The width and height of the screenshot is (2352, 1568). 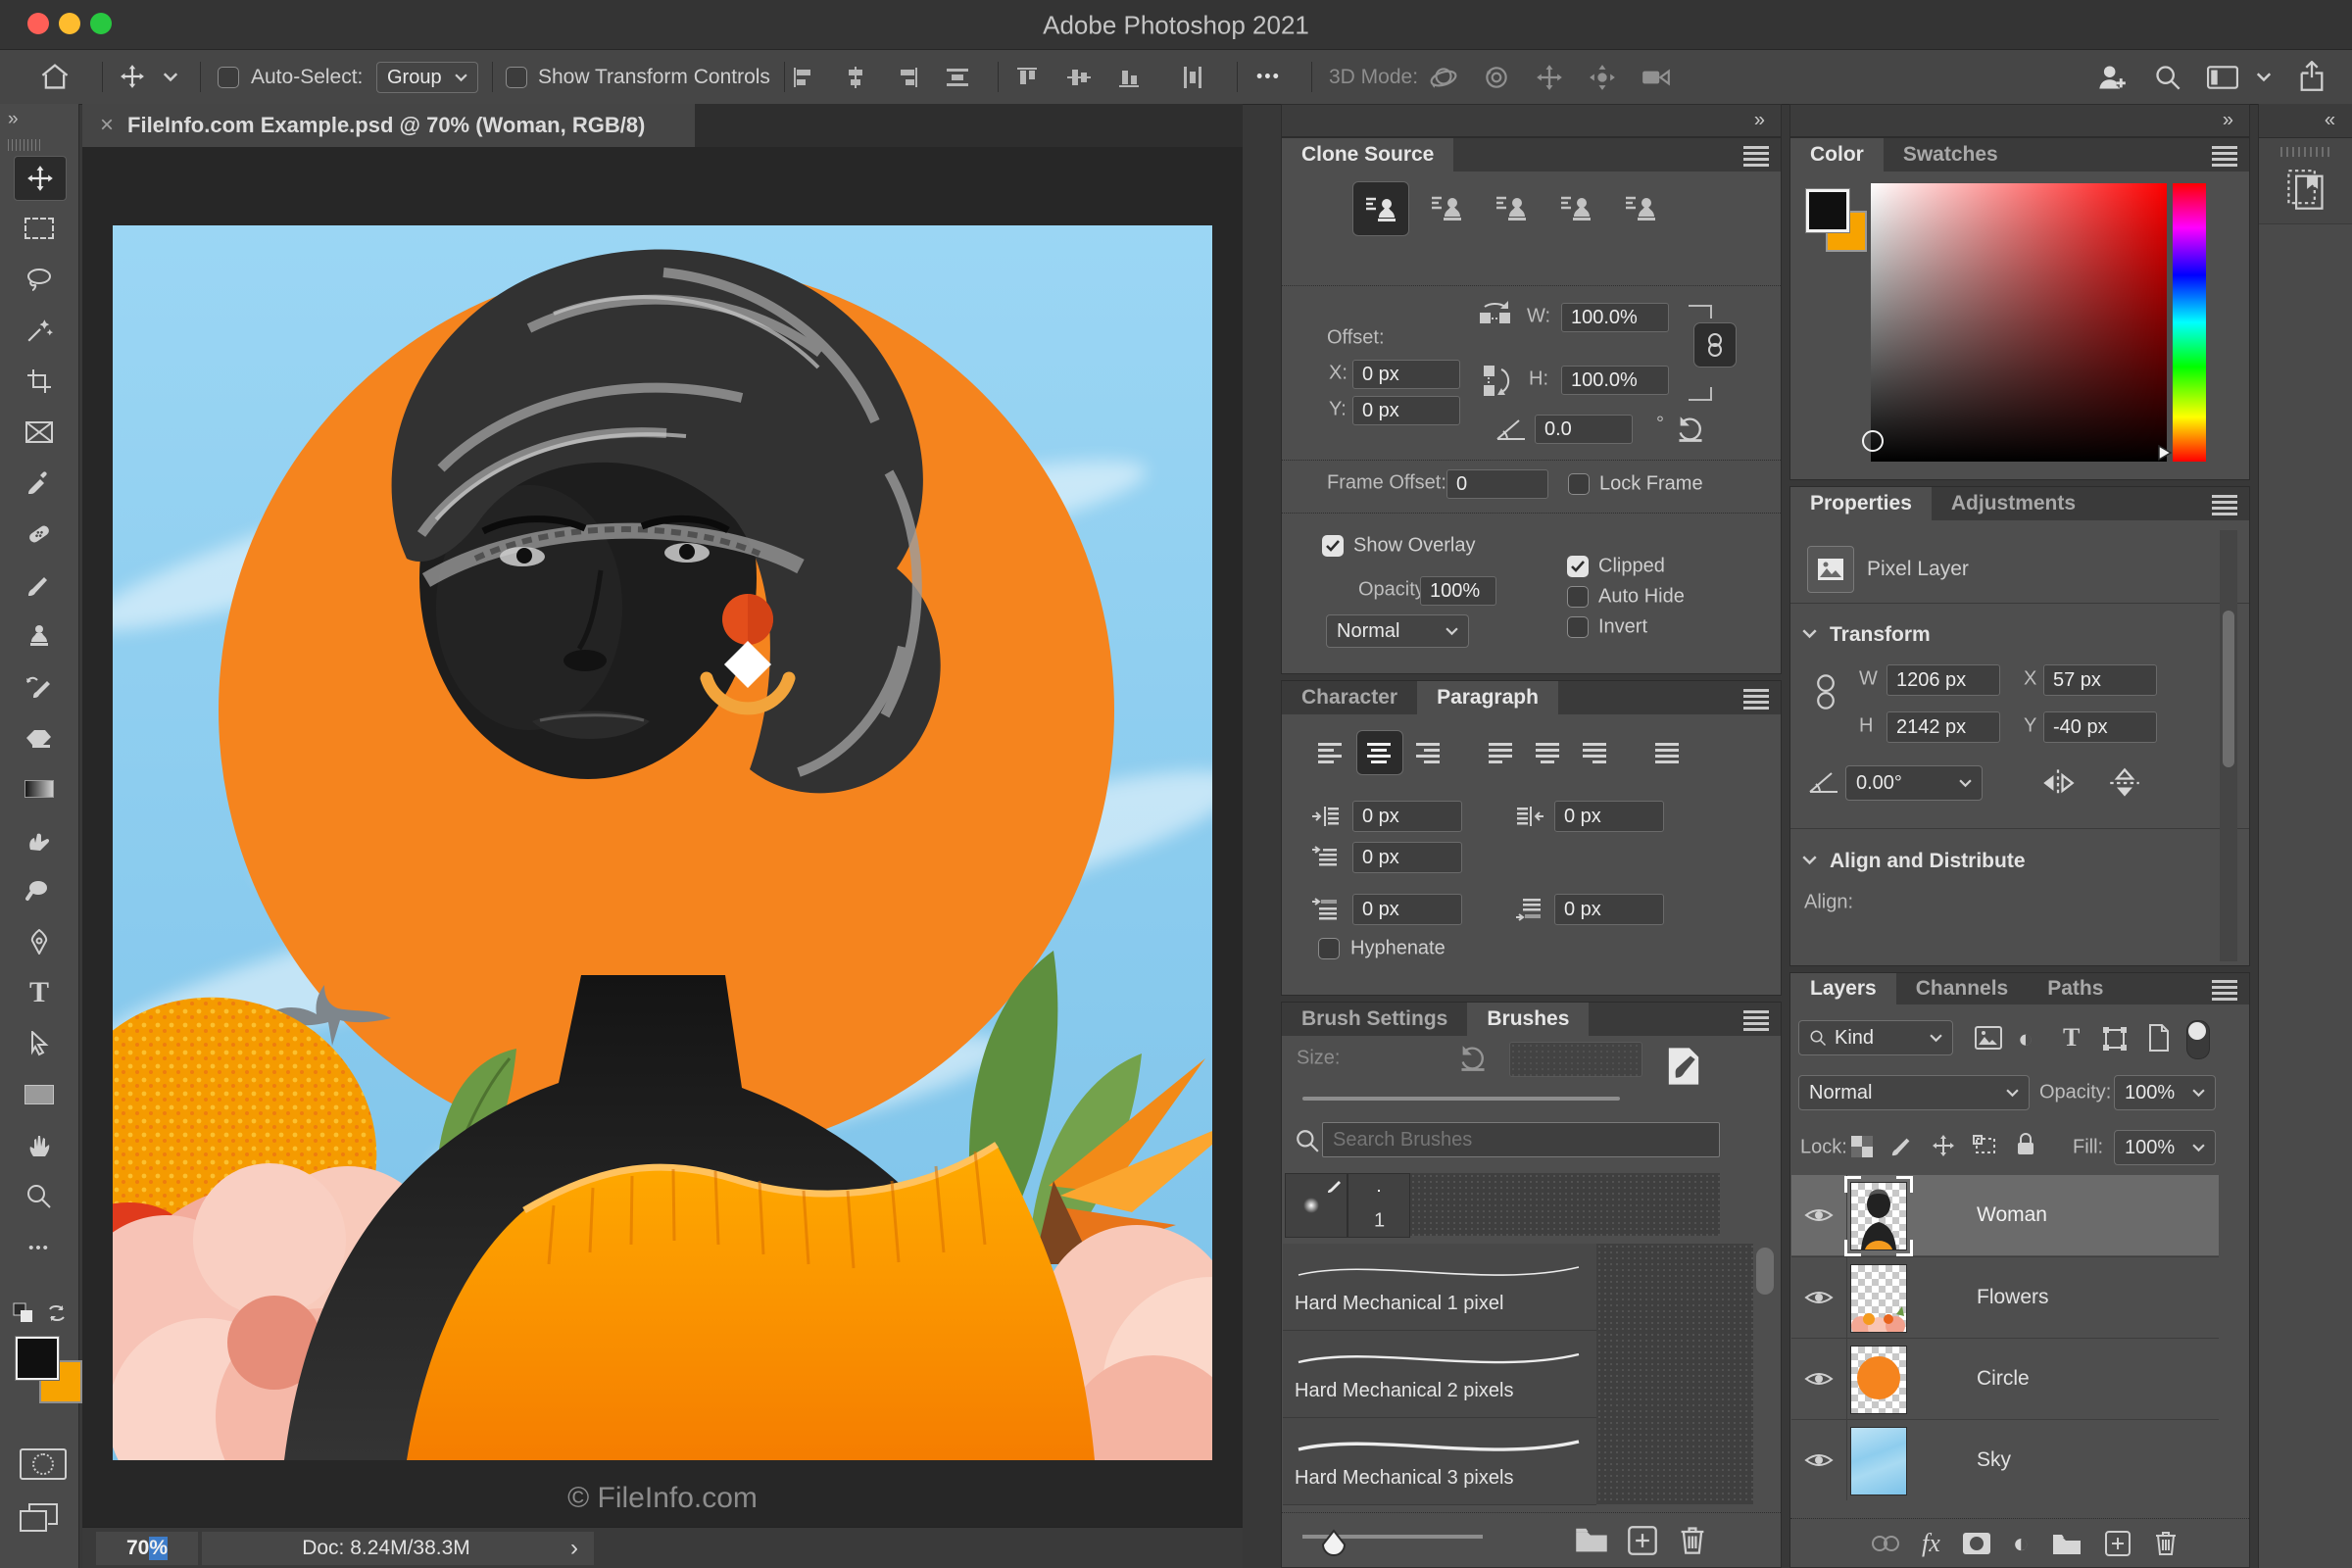 I want to click on toolbar-drag-handle, so click(x=25, y=145).